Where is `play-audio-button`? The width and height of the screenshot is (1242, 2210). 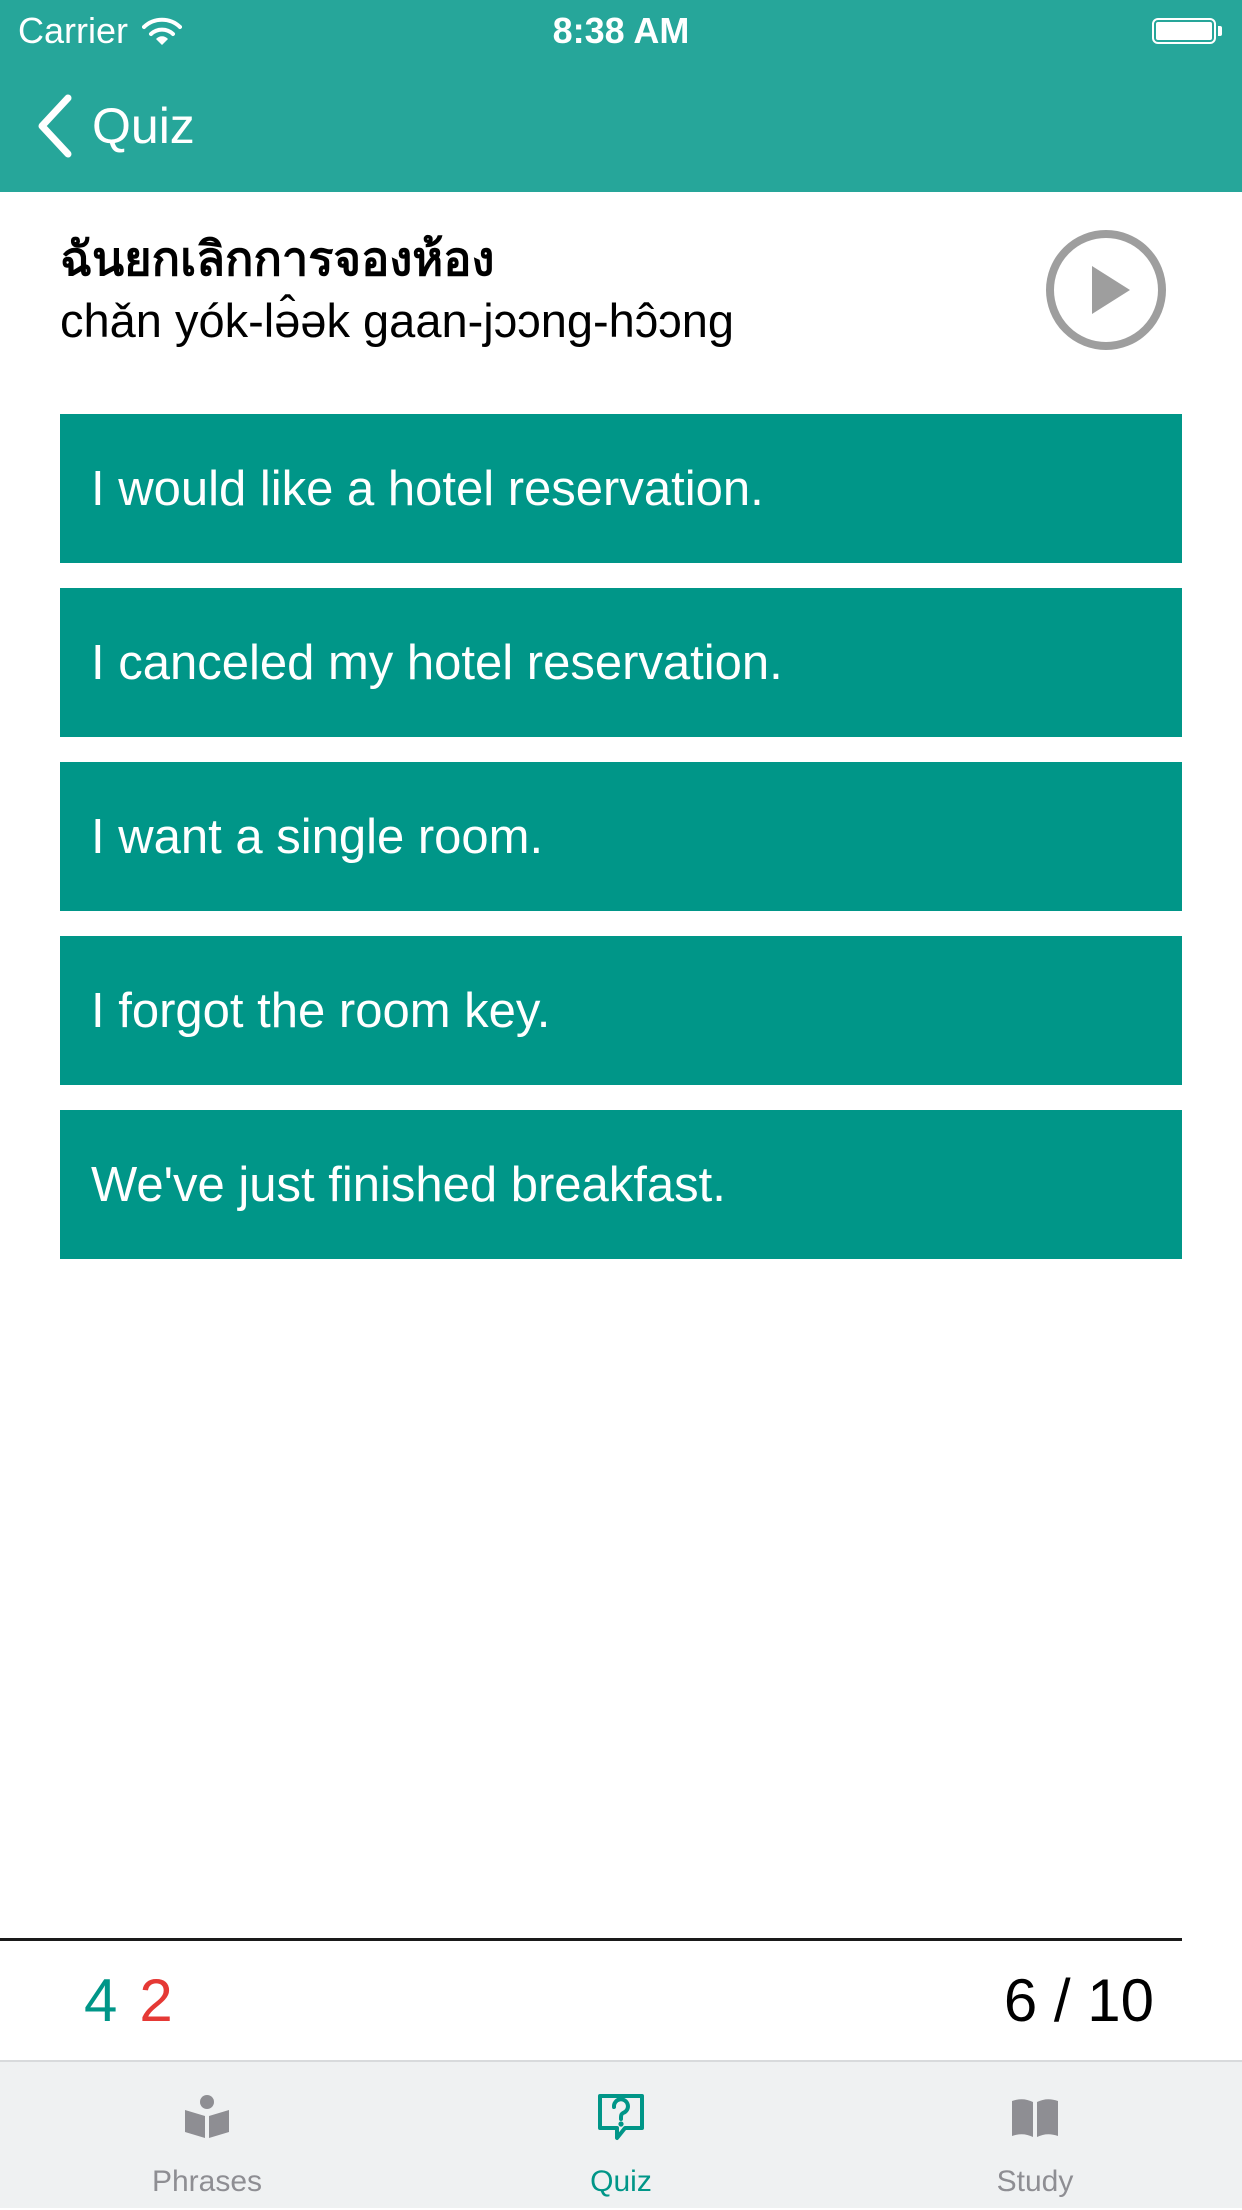 play-audio-button is located at coordinates (1106, 290).